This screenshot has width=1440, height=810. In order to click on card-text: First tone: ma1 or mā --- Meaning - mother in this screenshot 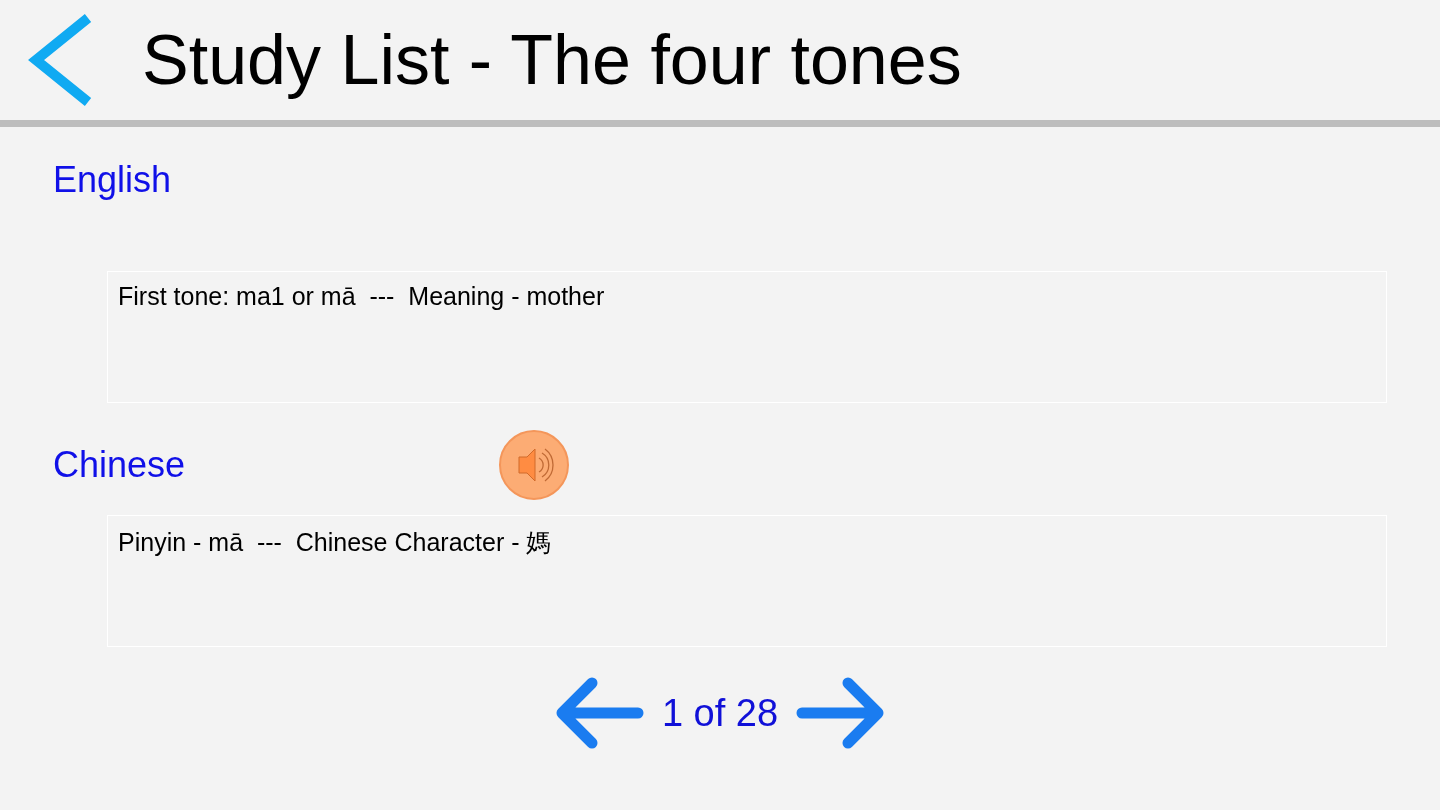, I will do `click(362, 296)`.